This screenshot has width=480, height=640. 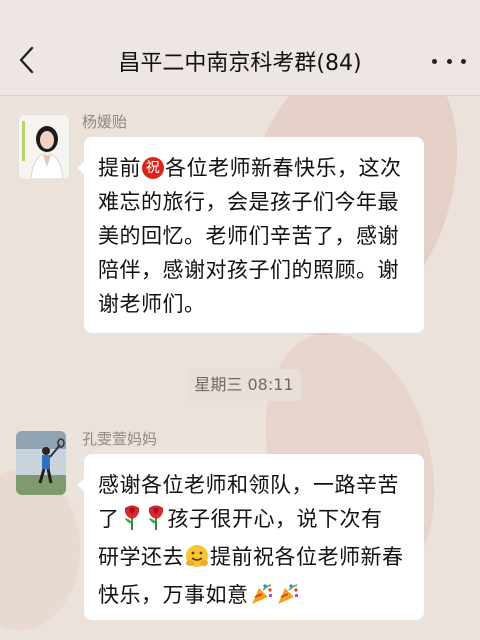 What do you see at coordinates (152, 304) in the screenshot?
I see `message-line: 谢老师们。` at bounding box center [152, 304].